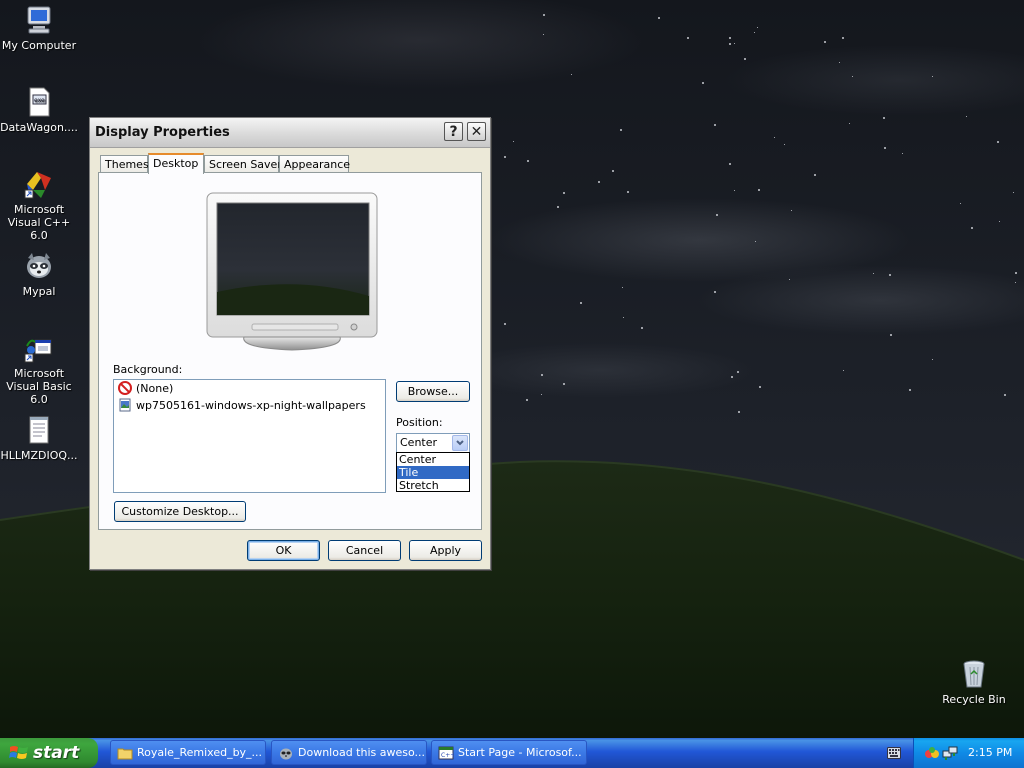 Image resolution: width=1024 pixels, height=768 pixels. I want to click on network-icon, so click(950, 753).